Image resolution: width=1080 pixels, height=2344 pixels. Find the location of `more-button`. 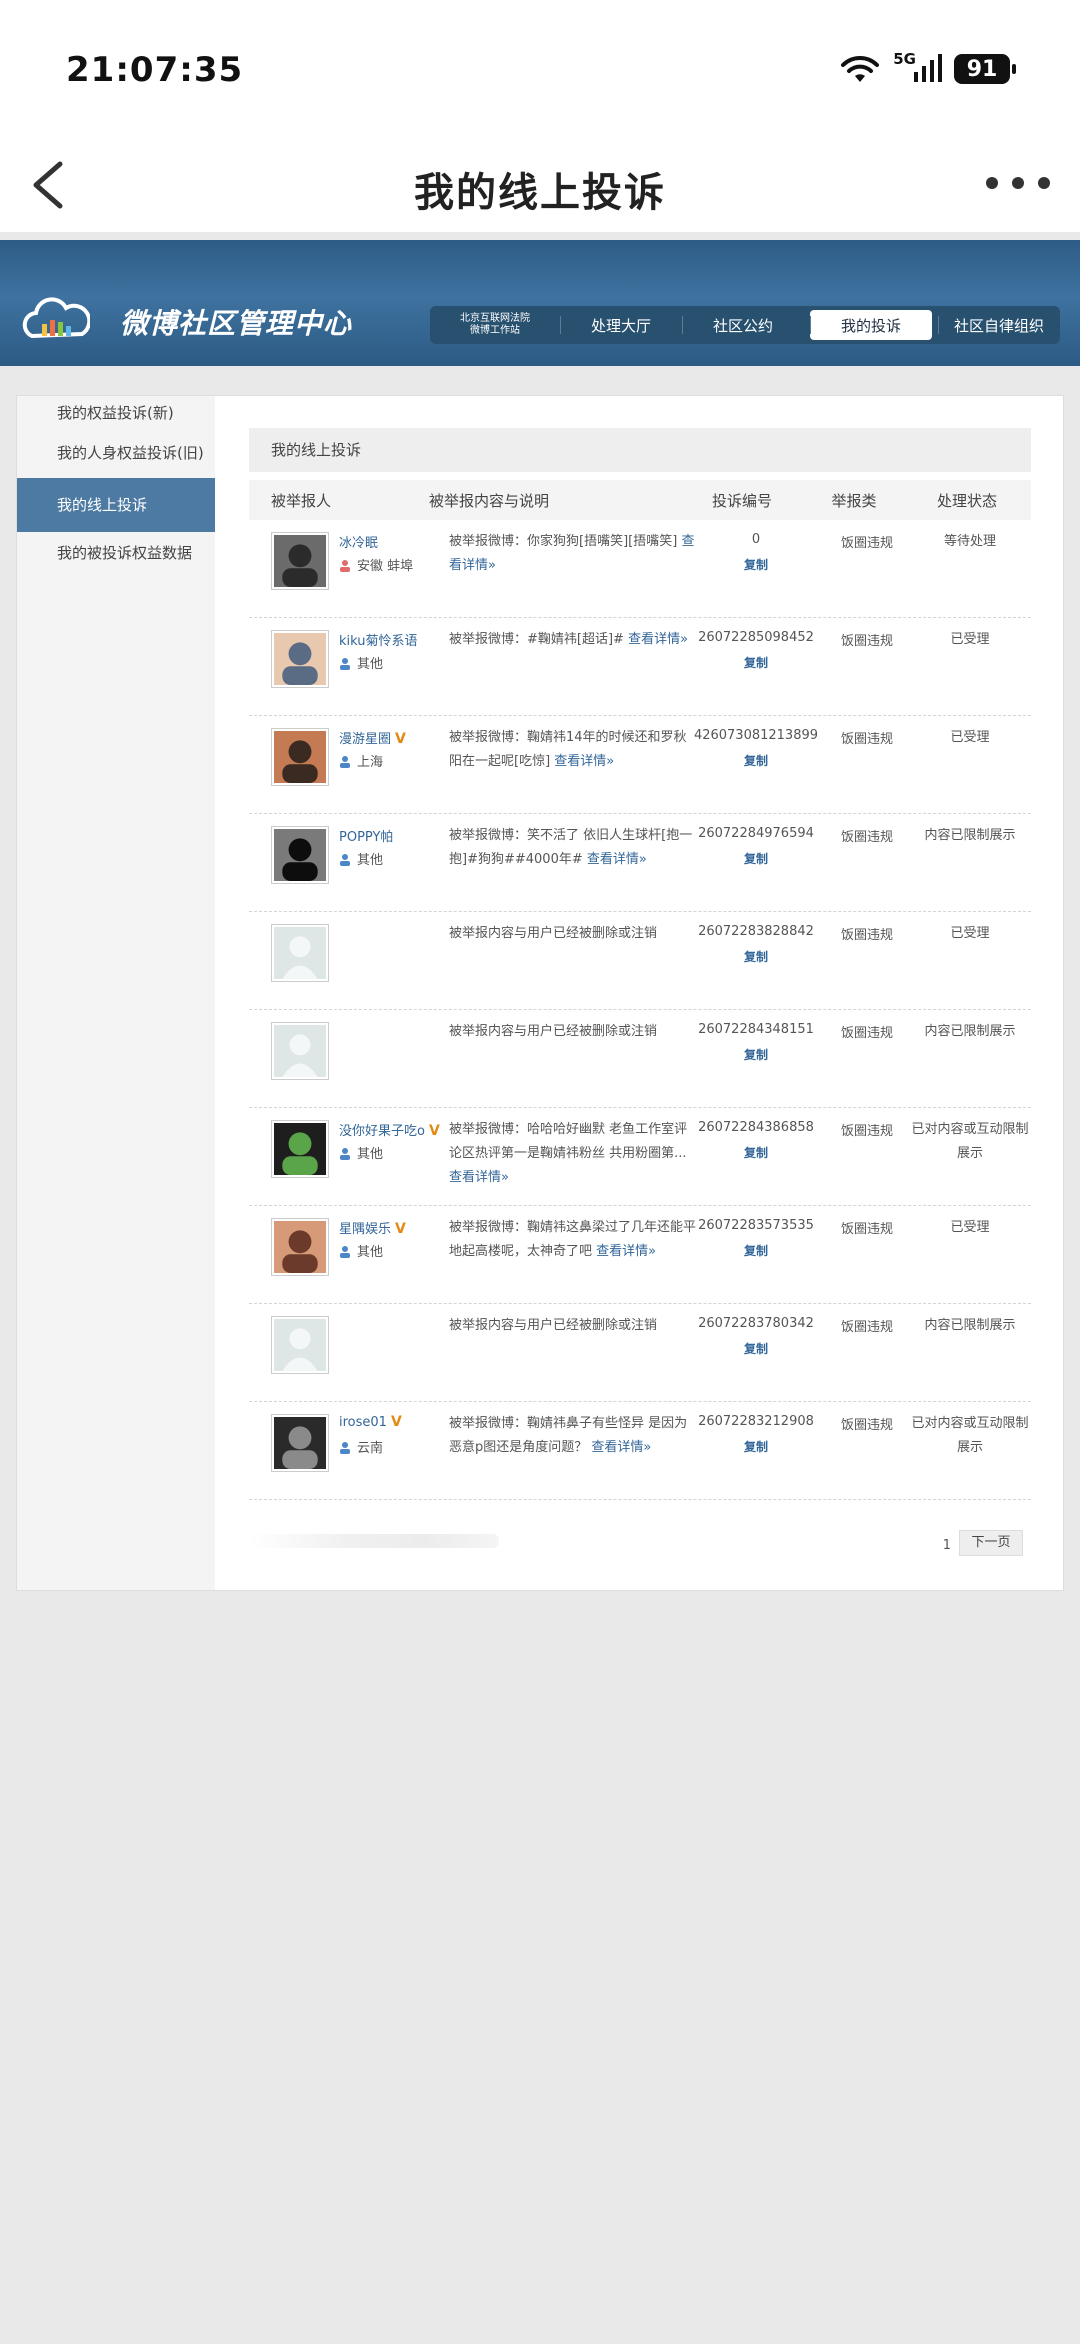

more-button is located at coordinates (1018, 183).